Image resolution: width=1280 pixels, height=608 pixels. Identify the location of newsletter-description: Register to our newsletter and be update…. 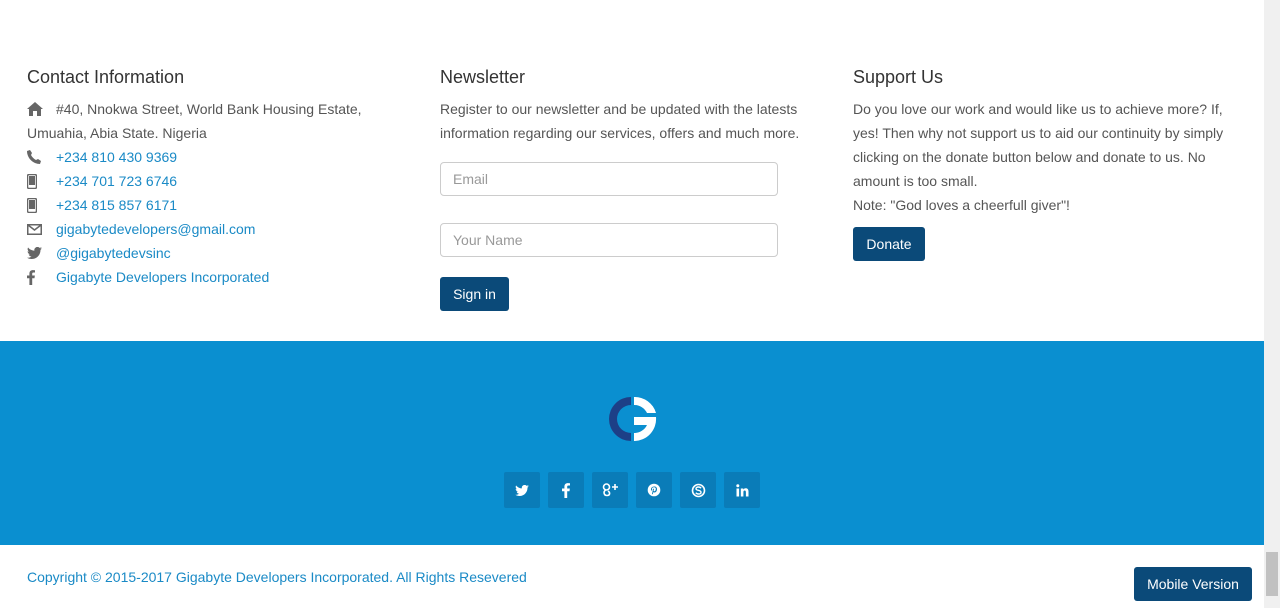
(620, 121).